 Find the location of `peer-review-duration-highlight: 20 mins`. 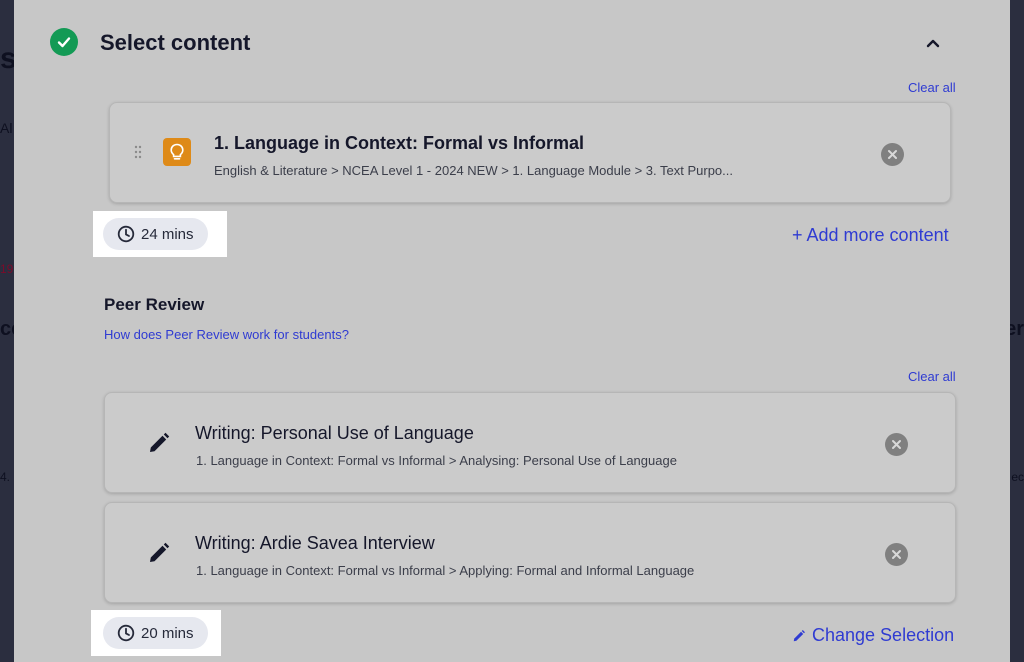

peer-review-duration-highlight: 20 mins is located at coordinates (156, 633).